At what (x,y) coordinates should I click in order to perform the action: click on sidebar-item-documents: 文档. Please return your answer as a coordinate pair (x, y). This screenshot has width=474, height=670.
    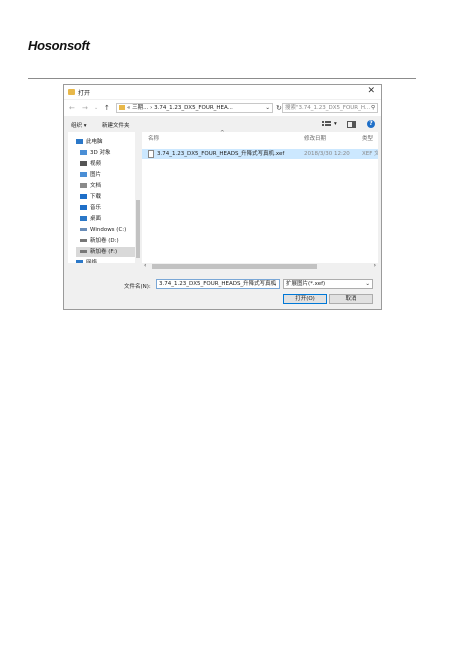
    Looking at the image, I should click on (90, 186).